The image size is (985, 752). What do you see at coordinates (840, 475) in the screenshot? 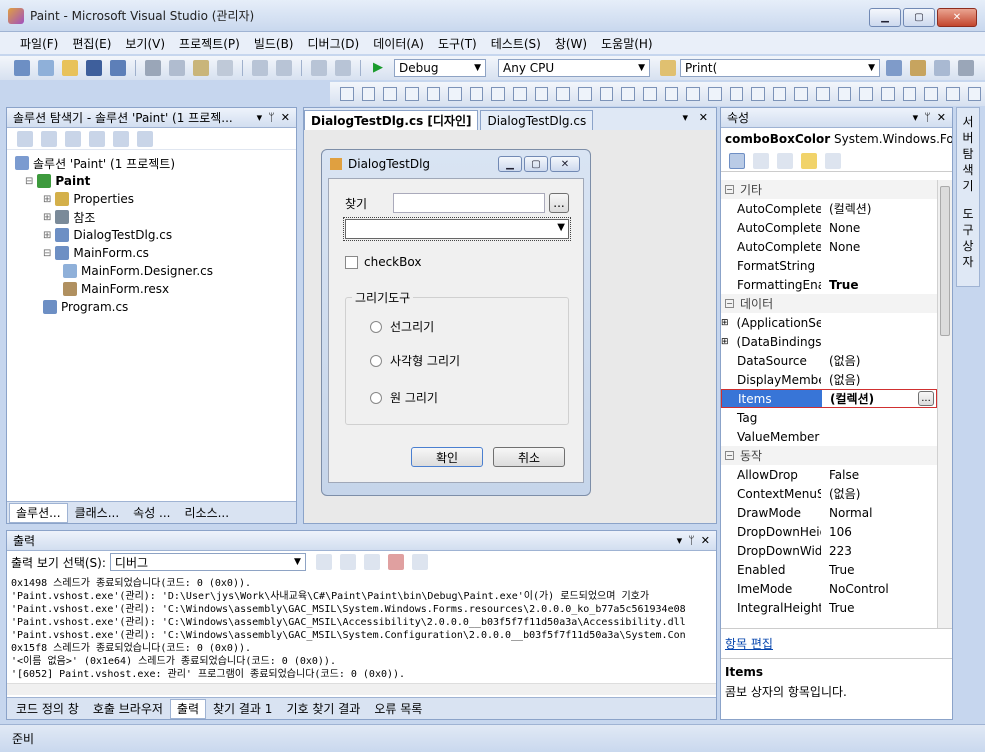
I see `property-value: False` at bounding box center [840, 475].